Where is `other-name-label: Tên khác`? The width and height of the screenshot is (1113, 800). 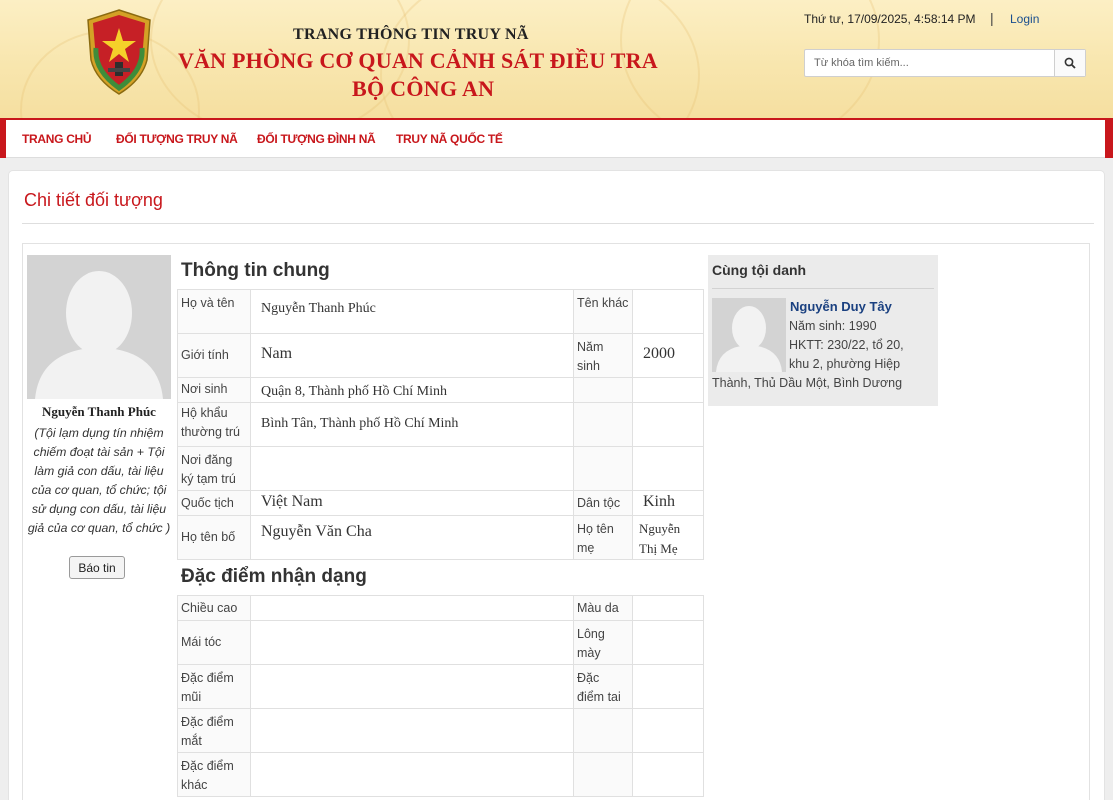
other-name-label: Tên khác is located at coordinates (603, 311).